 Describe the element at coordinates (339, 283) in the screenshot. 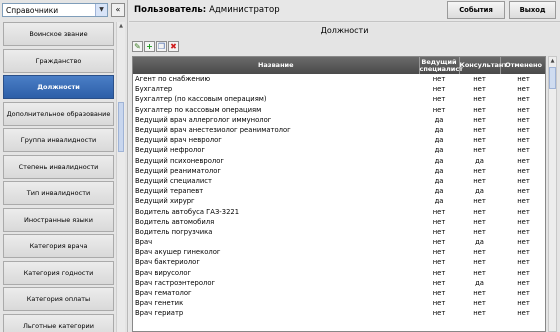

I see `table-row: Врач гастроэнтеролог нет да нет` at that location.